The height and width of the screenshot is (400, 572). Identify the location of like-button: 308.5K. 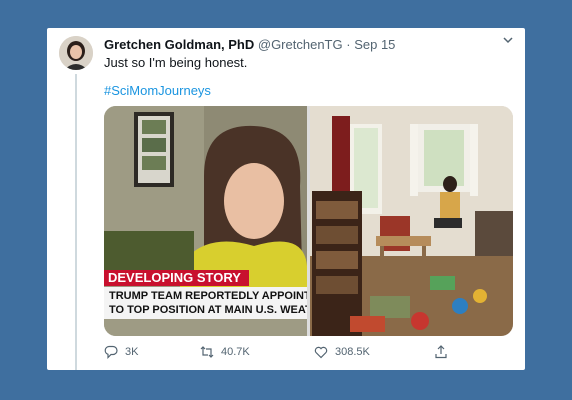
(342, 352).